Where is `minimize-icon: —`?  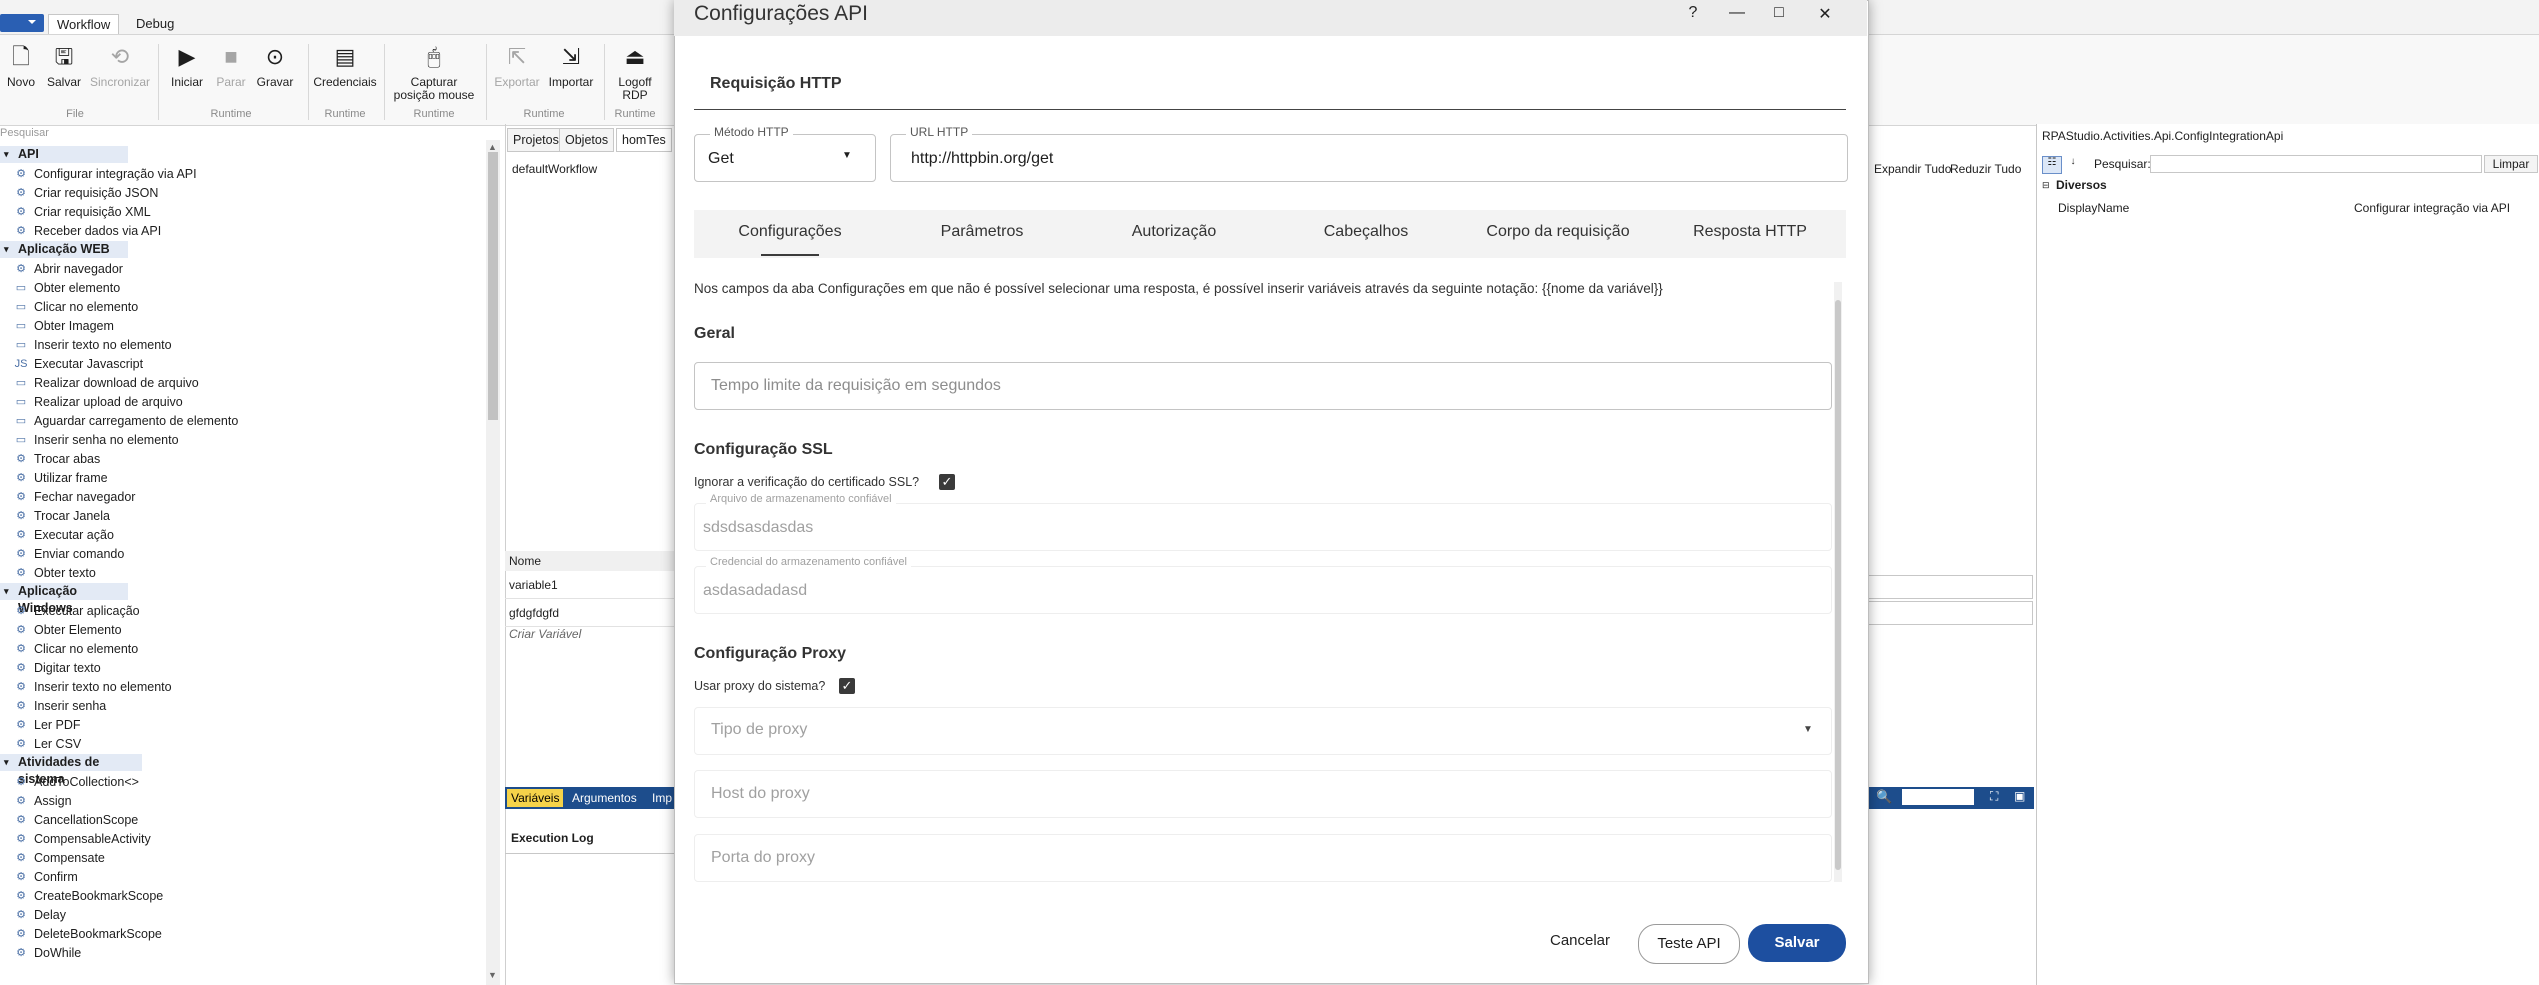
minimize-icon: — is located at coordinates (1737, 13).